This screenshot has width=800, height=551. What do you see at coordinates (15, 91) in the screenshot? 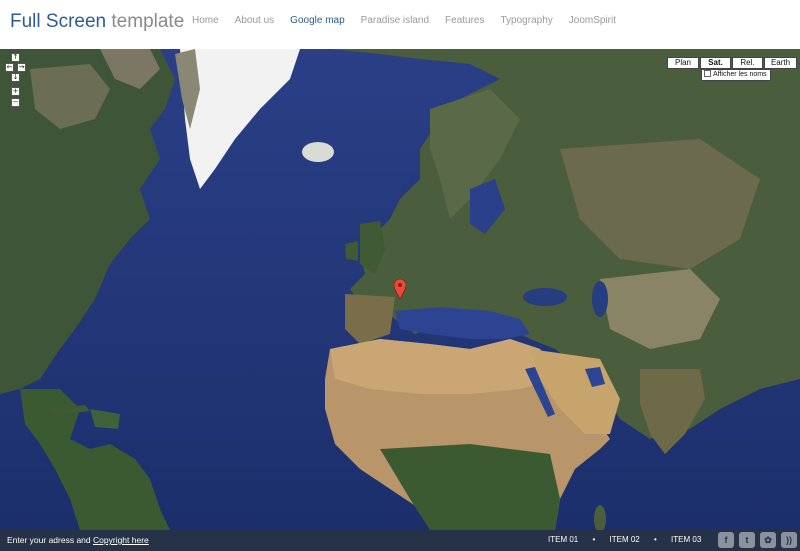
I see `zoom-in-button: +` at bounding box center [15, 91].